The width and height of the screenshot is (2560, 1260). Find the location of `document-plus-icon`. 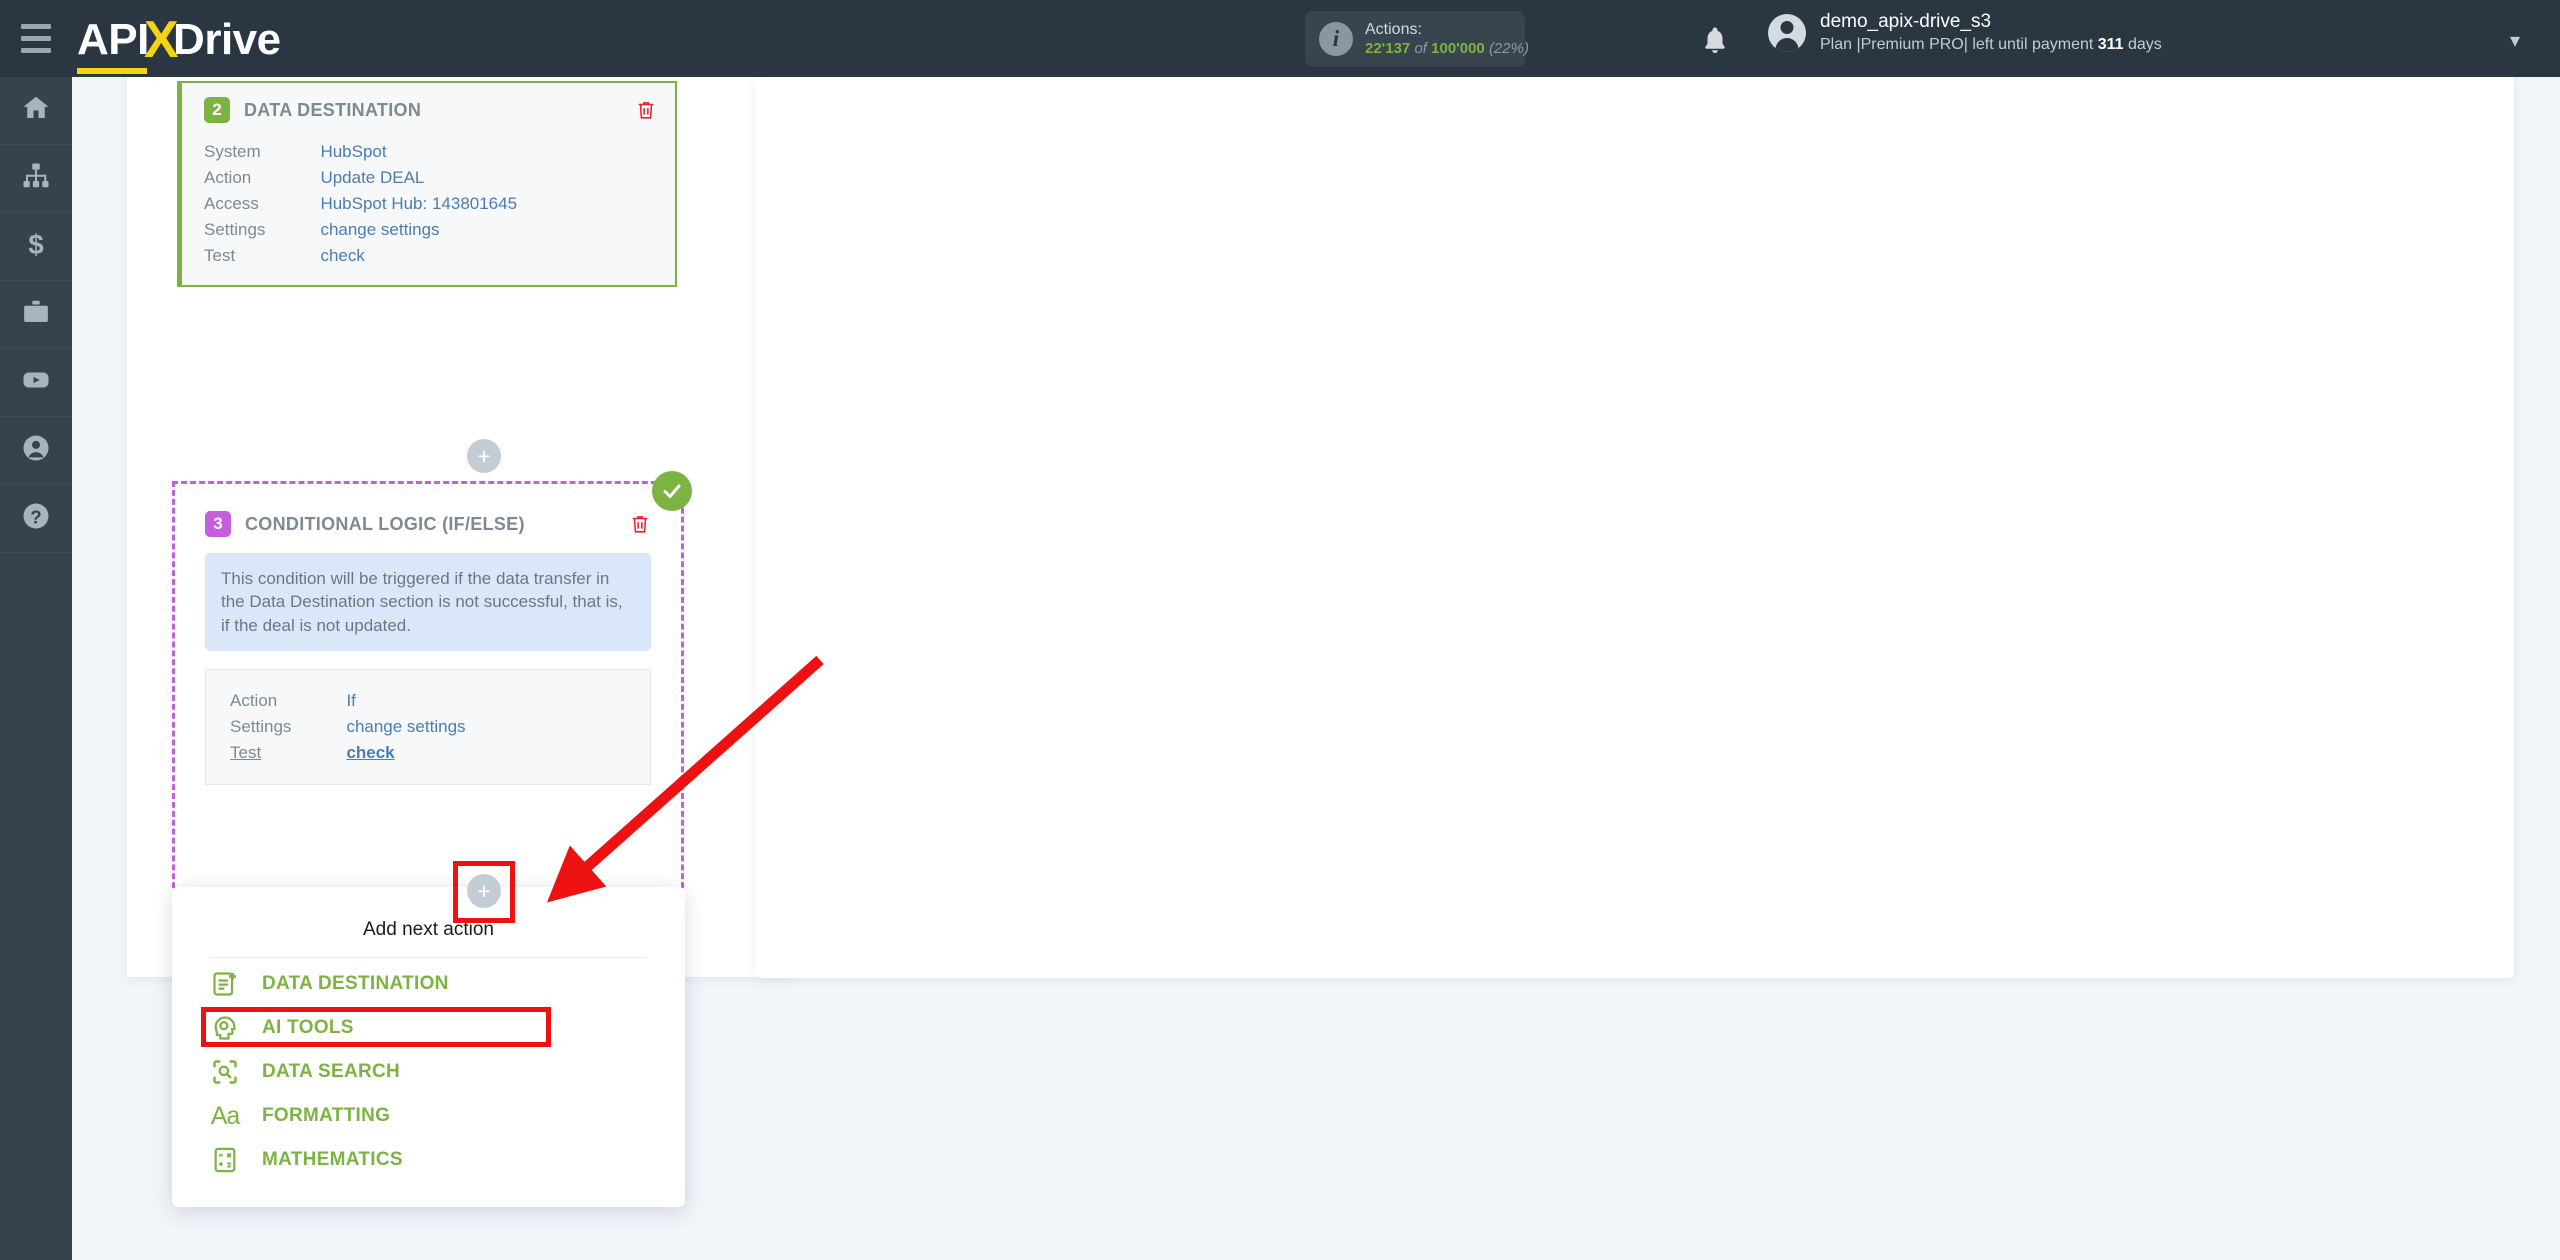

document-plus-icon is located at coordinates (225, 984).